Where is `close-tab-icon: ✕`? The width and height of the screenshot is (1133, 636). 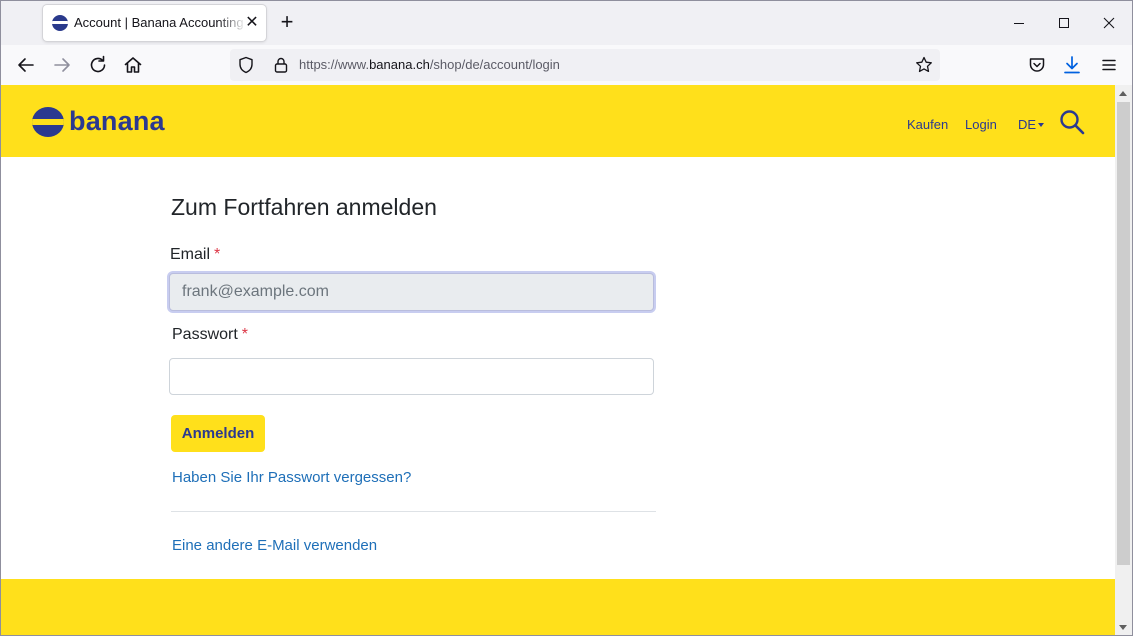 close-tab-icon: ✕ is located at coordinates (252, 23).